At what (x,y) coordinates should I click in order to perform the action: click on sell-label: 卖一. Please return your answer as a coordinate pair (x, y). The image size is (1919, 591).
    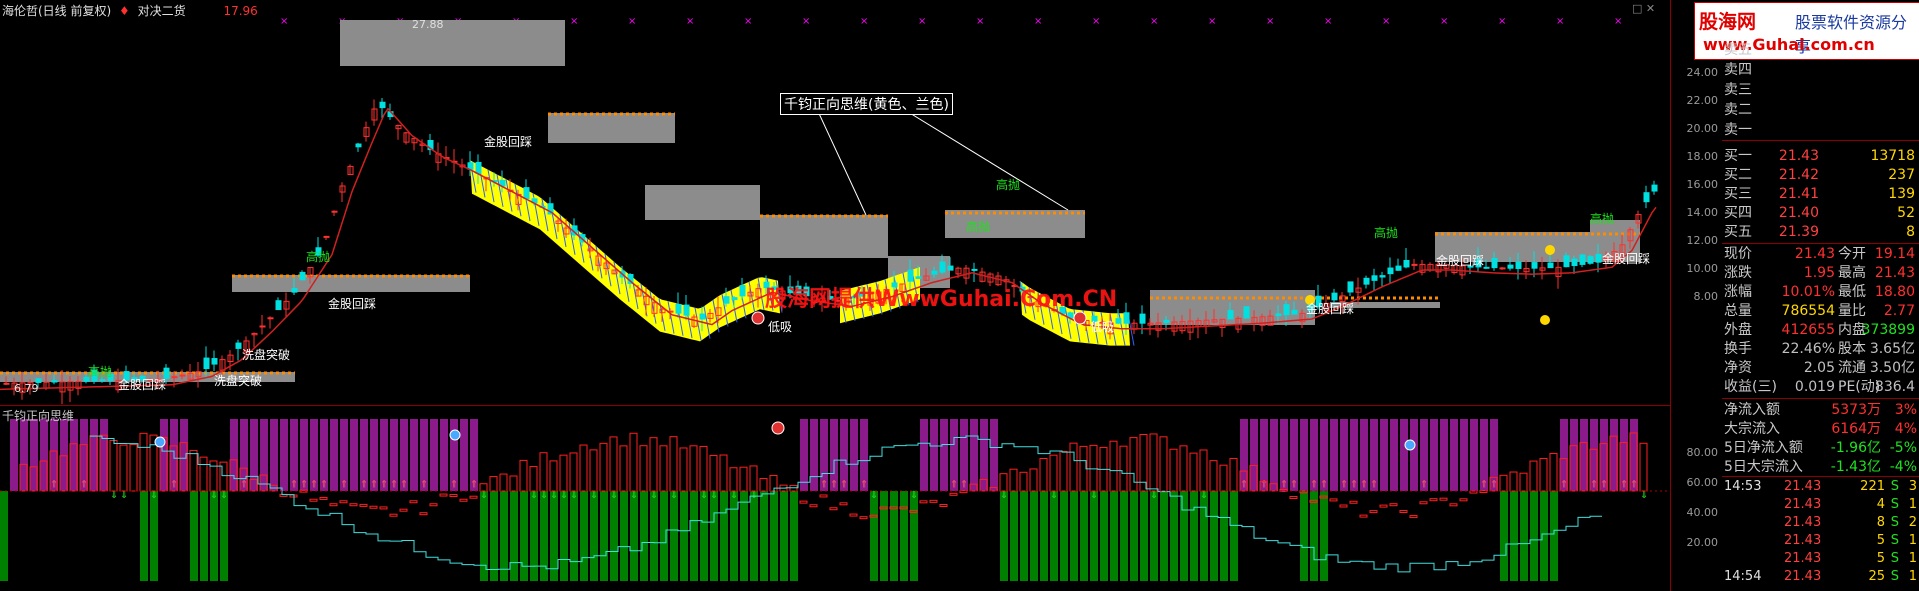
    Looking at the image, I should click on (1738, 130).